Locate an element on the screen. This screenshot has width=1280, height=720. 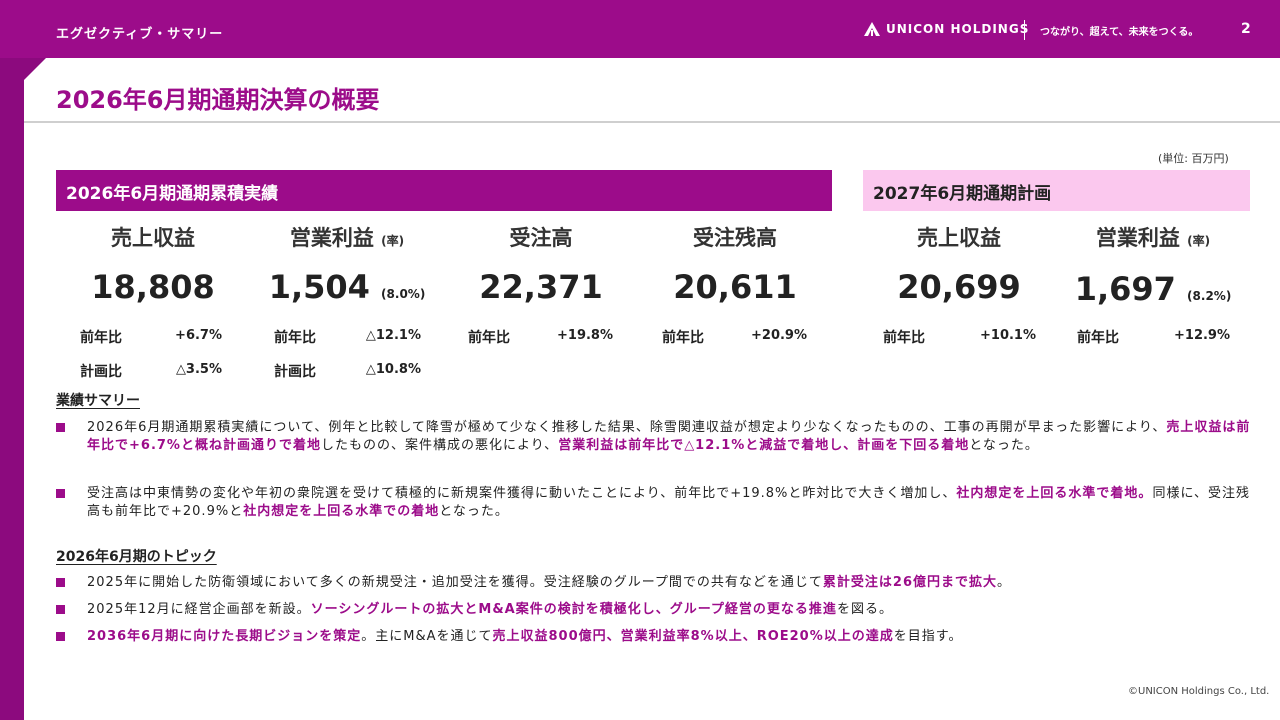
bullet-highlight: 累計受注は26億円まで拡大 is located at coordinates (910, 582).